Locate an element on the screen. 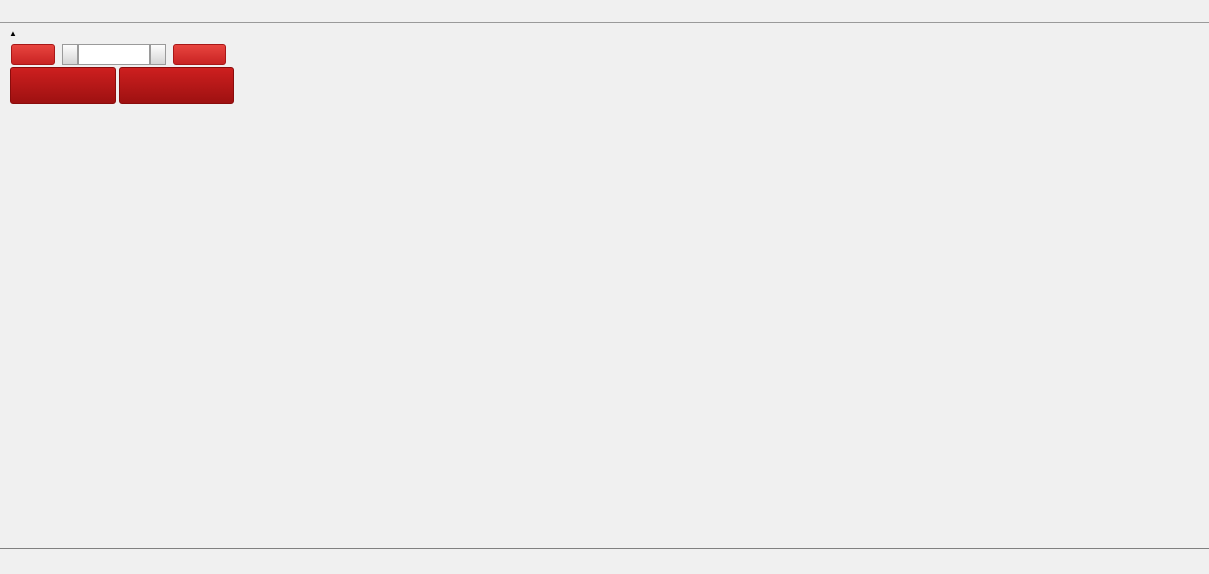  volume-decrease-button is located at coordinates (70, 54).